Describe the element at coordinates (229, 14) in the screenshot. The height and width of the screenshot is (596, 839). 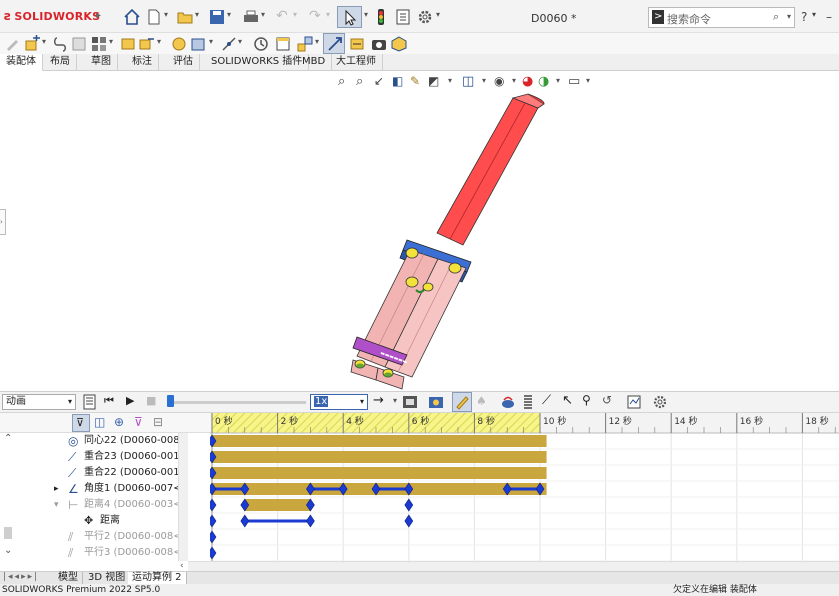
I see `save-dropdown-icon: ▾` at that location.